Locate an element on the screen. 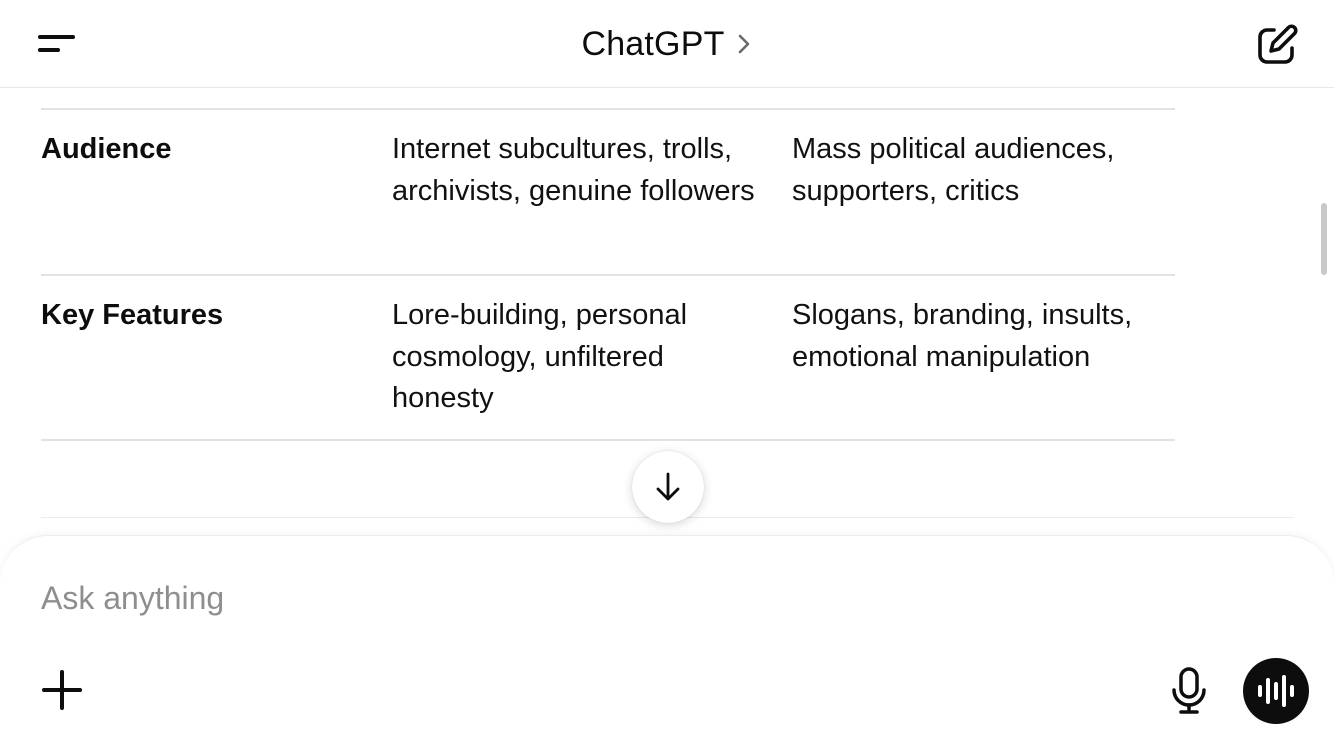 The width and height of the screenshot is (1334, 750). model-selector: ChatGPT is located at coordinates (667, 44).